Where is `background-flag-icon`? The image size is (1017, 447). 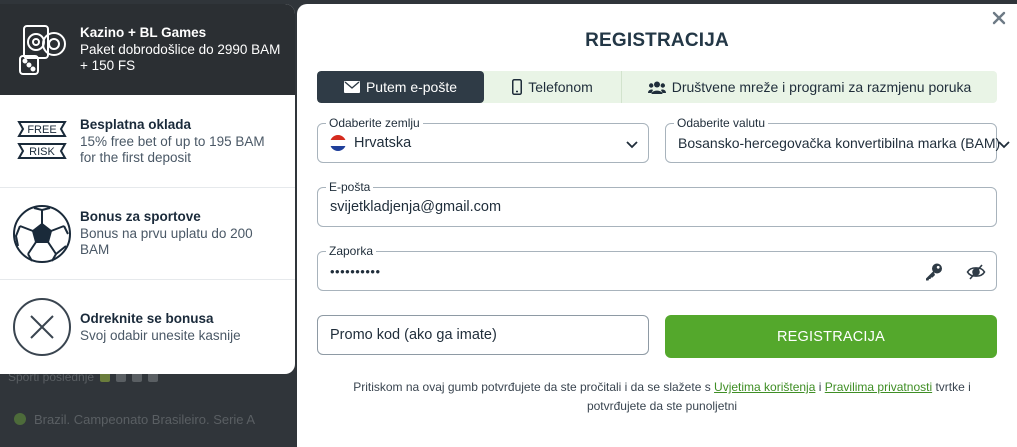 background-flag-icon is located at coordinates (20, 419).